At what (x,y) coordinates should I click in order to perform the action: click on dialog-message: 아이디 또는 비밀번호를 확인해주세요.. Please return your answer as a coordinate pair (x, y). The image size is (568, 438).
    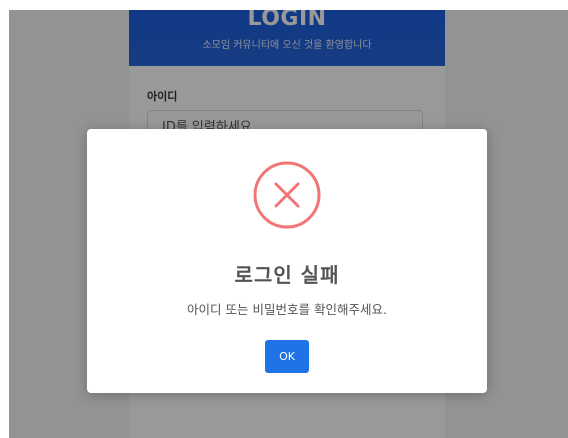
    Looking at the image, I should click on (287, 309).